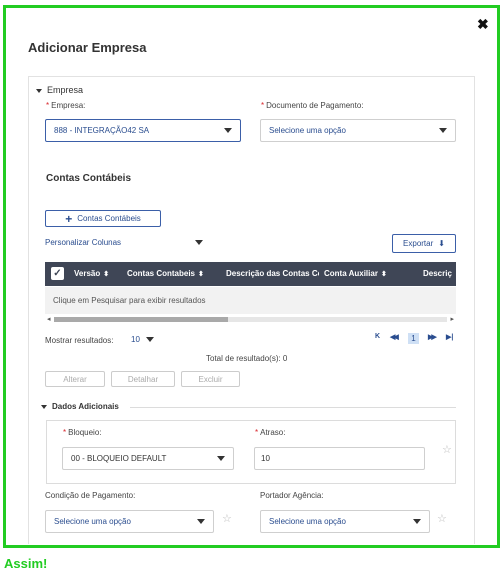 The width and height of the screenshot is (504, 573). I want to click on last-page-icon: ▶|, so click(449, 337).